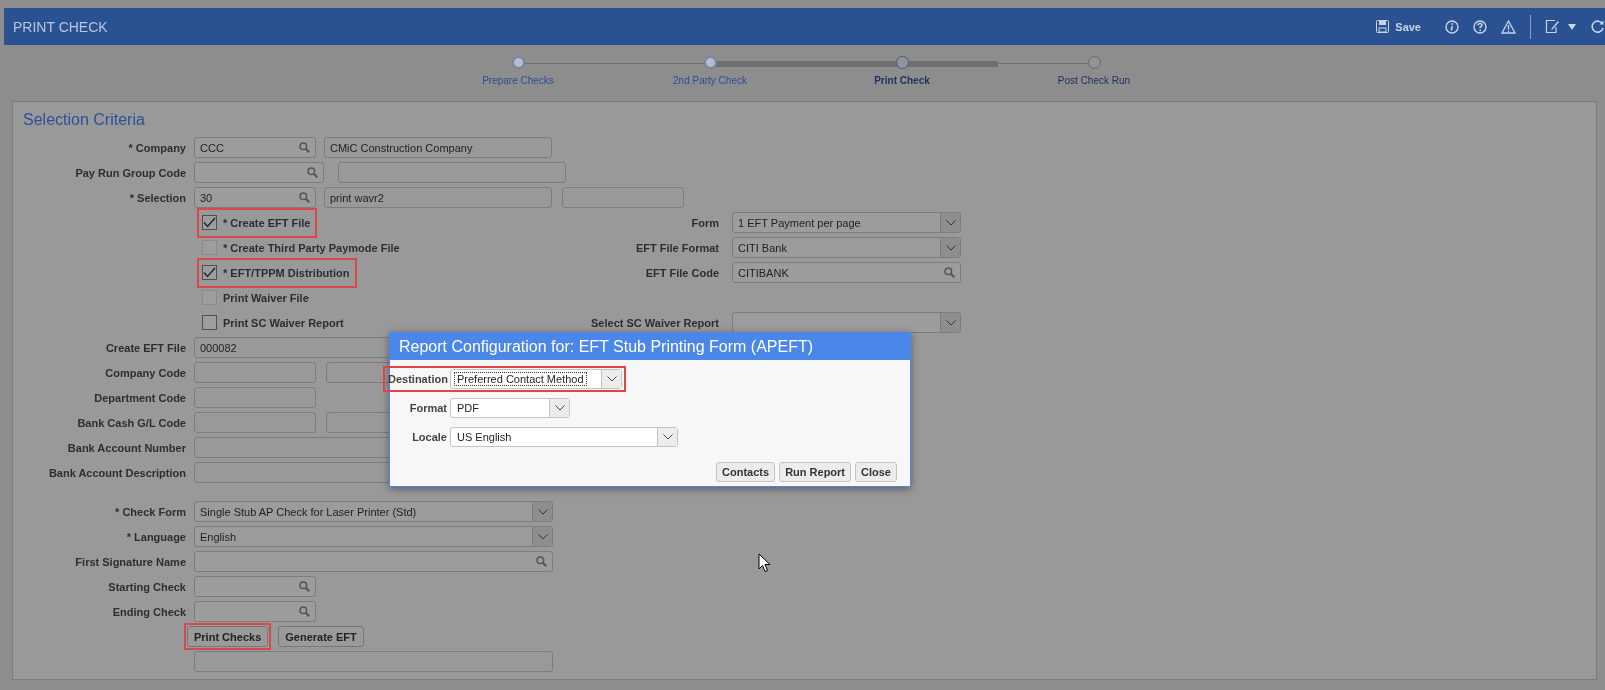 The image size is (1605, 690). What do you see at coordinates (157, 197) in the screenshot?
I see `field-label: * Selection` at bounding box center [157, 197].